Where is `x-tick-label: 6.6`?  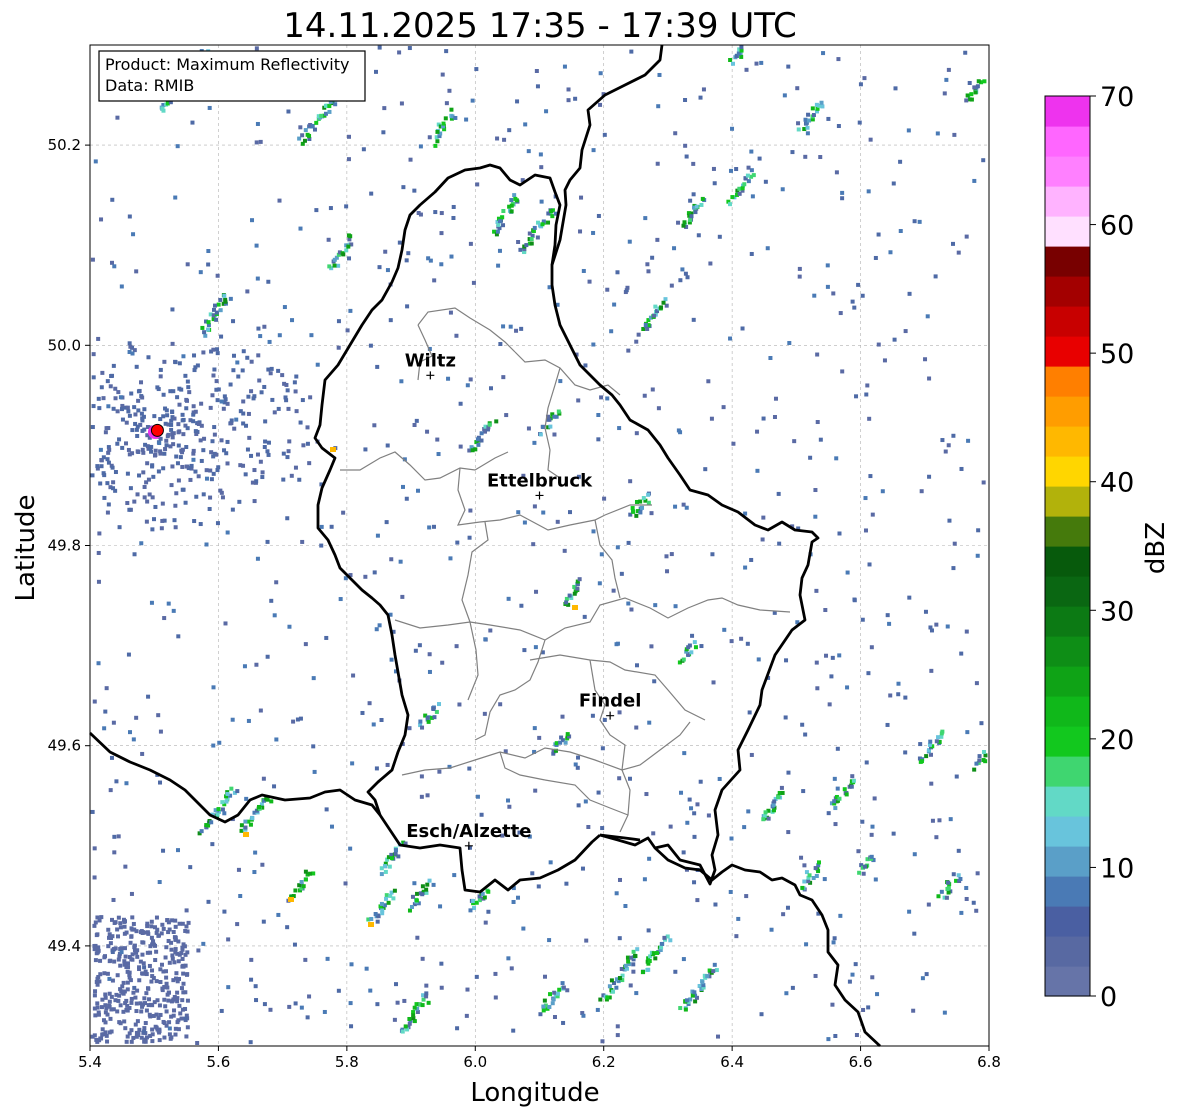
x-tick-label: 6.6 is located at coordinates (861, 1062).